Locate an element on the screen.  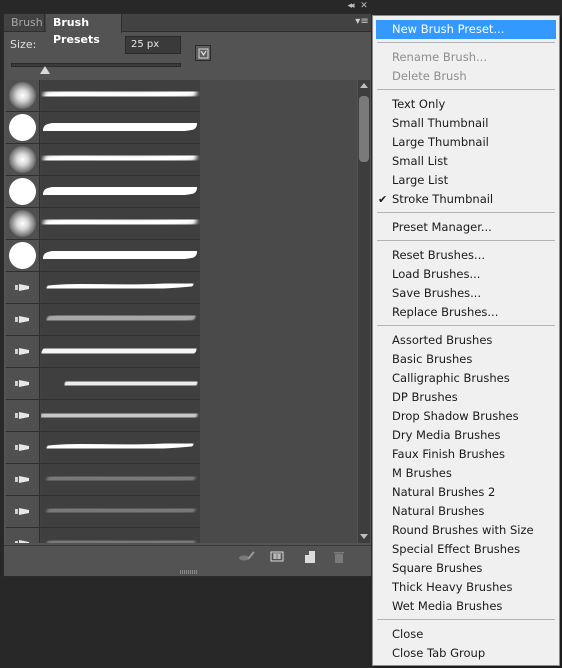
menu-item: Basic Brushes is located at coordinates (466, 359).